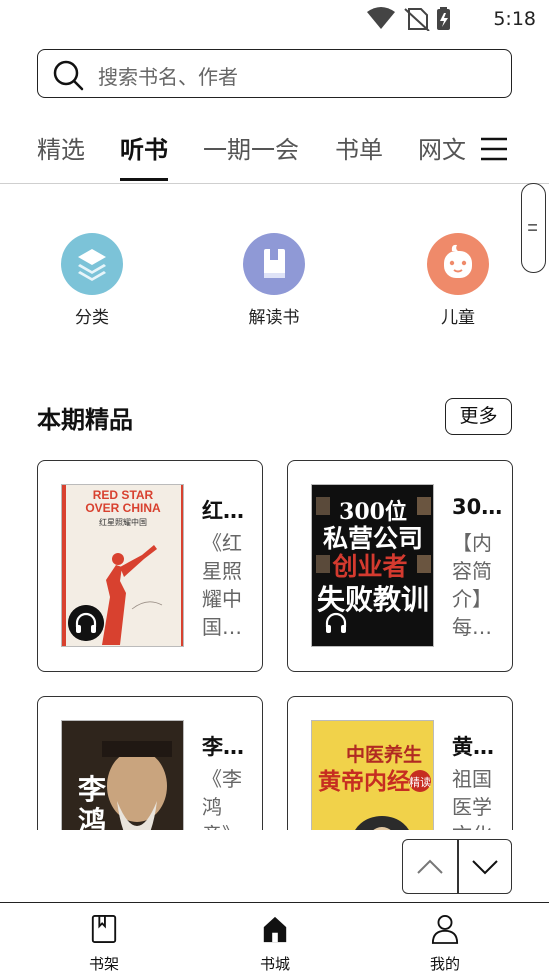  What do you see at coordinates (514, 19) in the screenshot?
I see `status-time: 5:18` at bounding box center [514, 19].